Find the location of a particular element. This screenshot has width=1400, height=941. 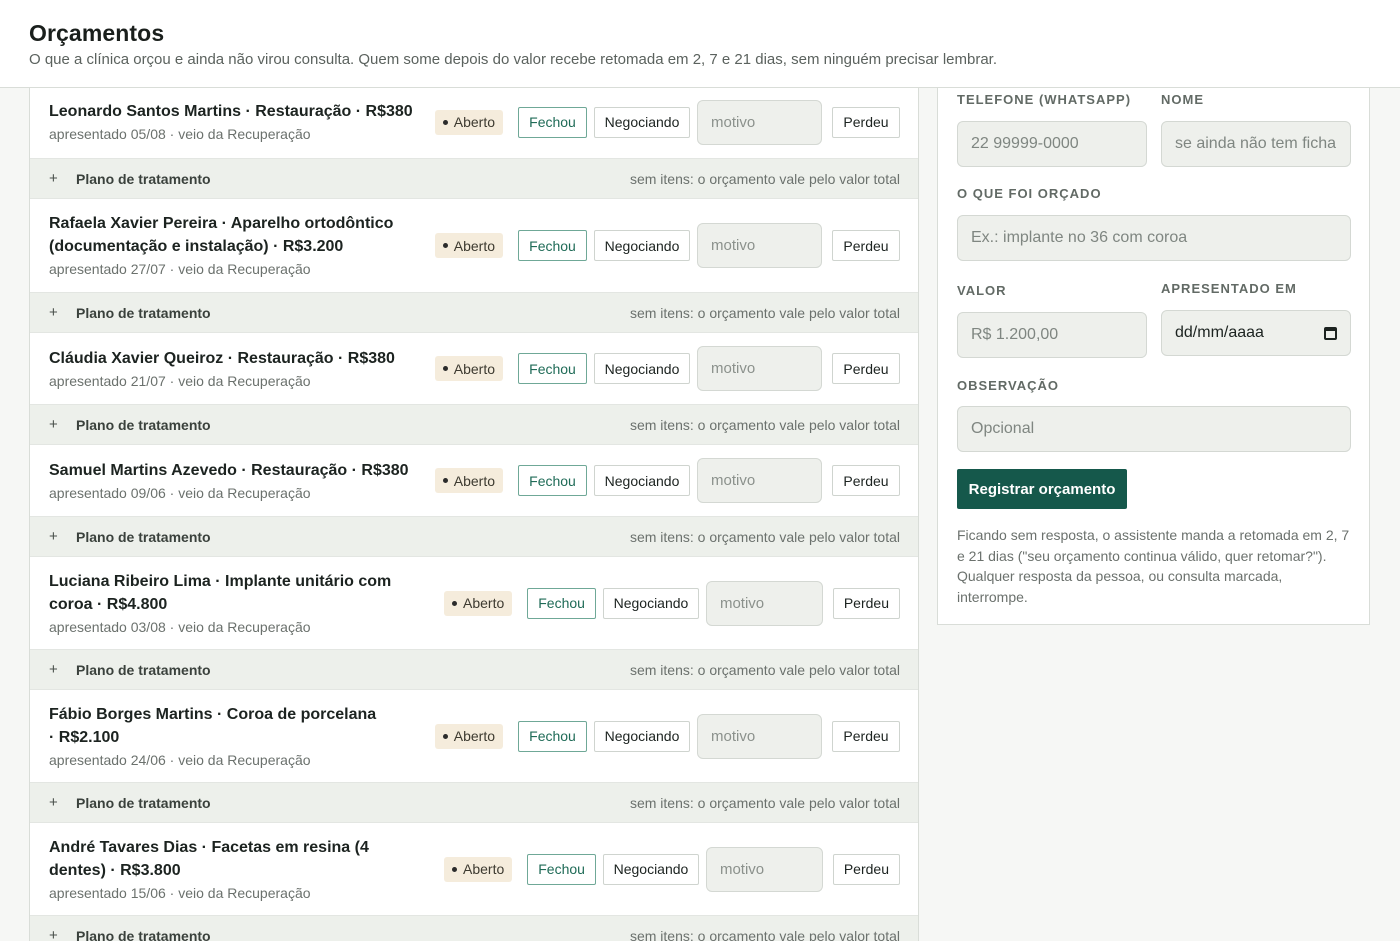

quote-meta: apresentado 15/06 · veio da Recuperação is located at coordinates (180, 892).